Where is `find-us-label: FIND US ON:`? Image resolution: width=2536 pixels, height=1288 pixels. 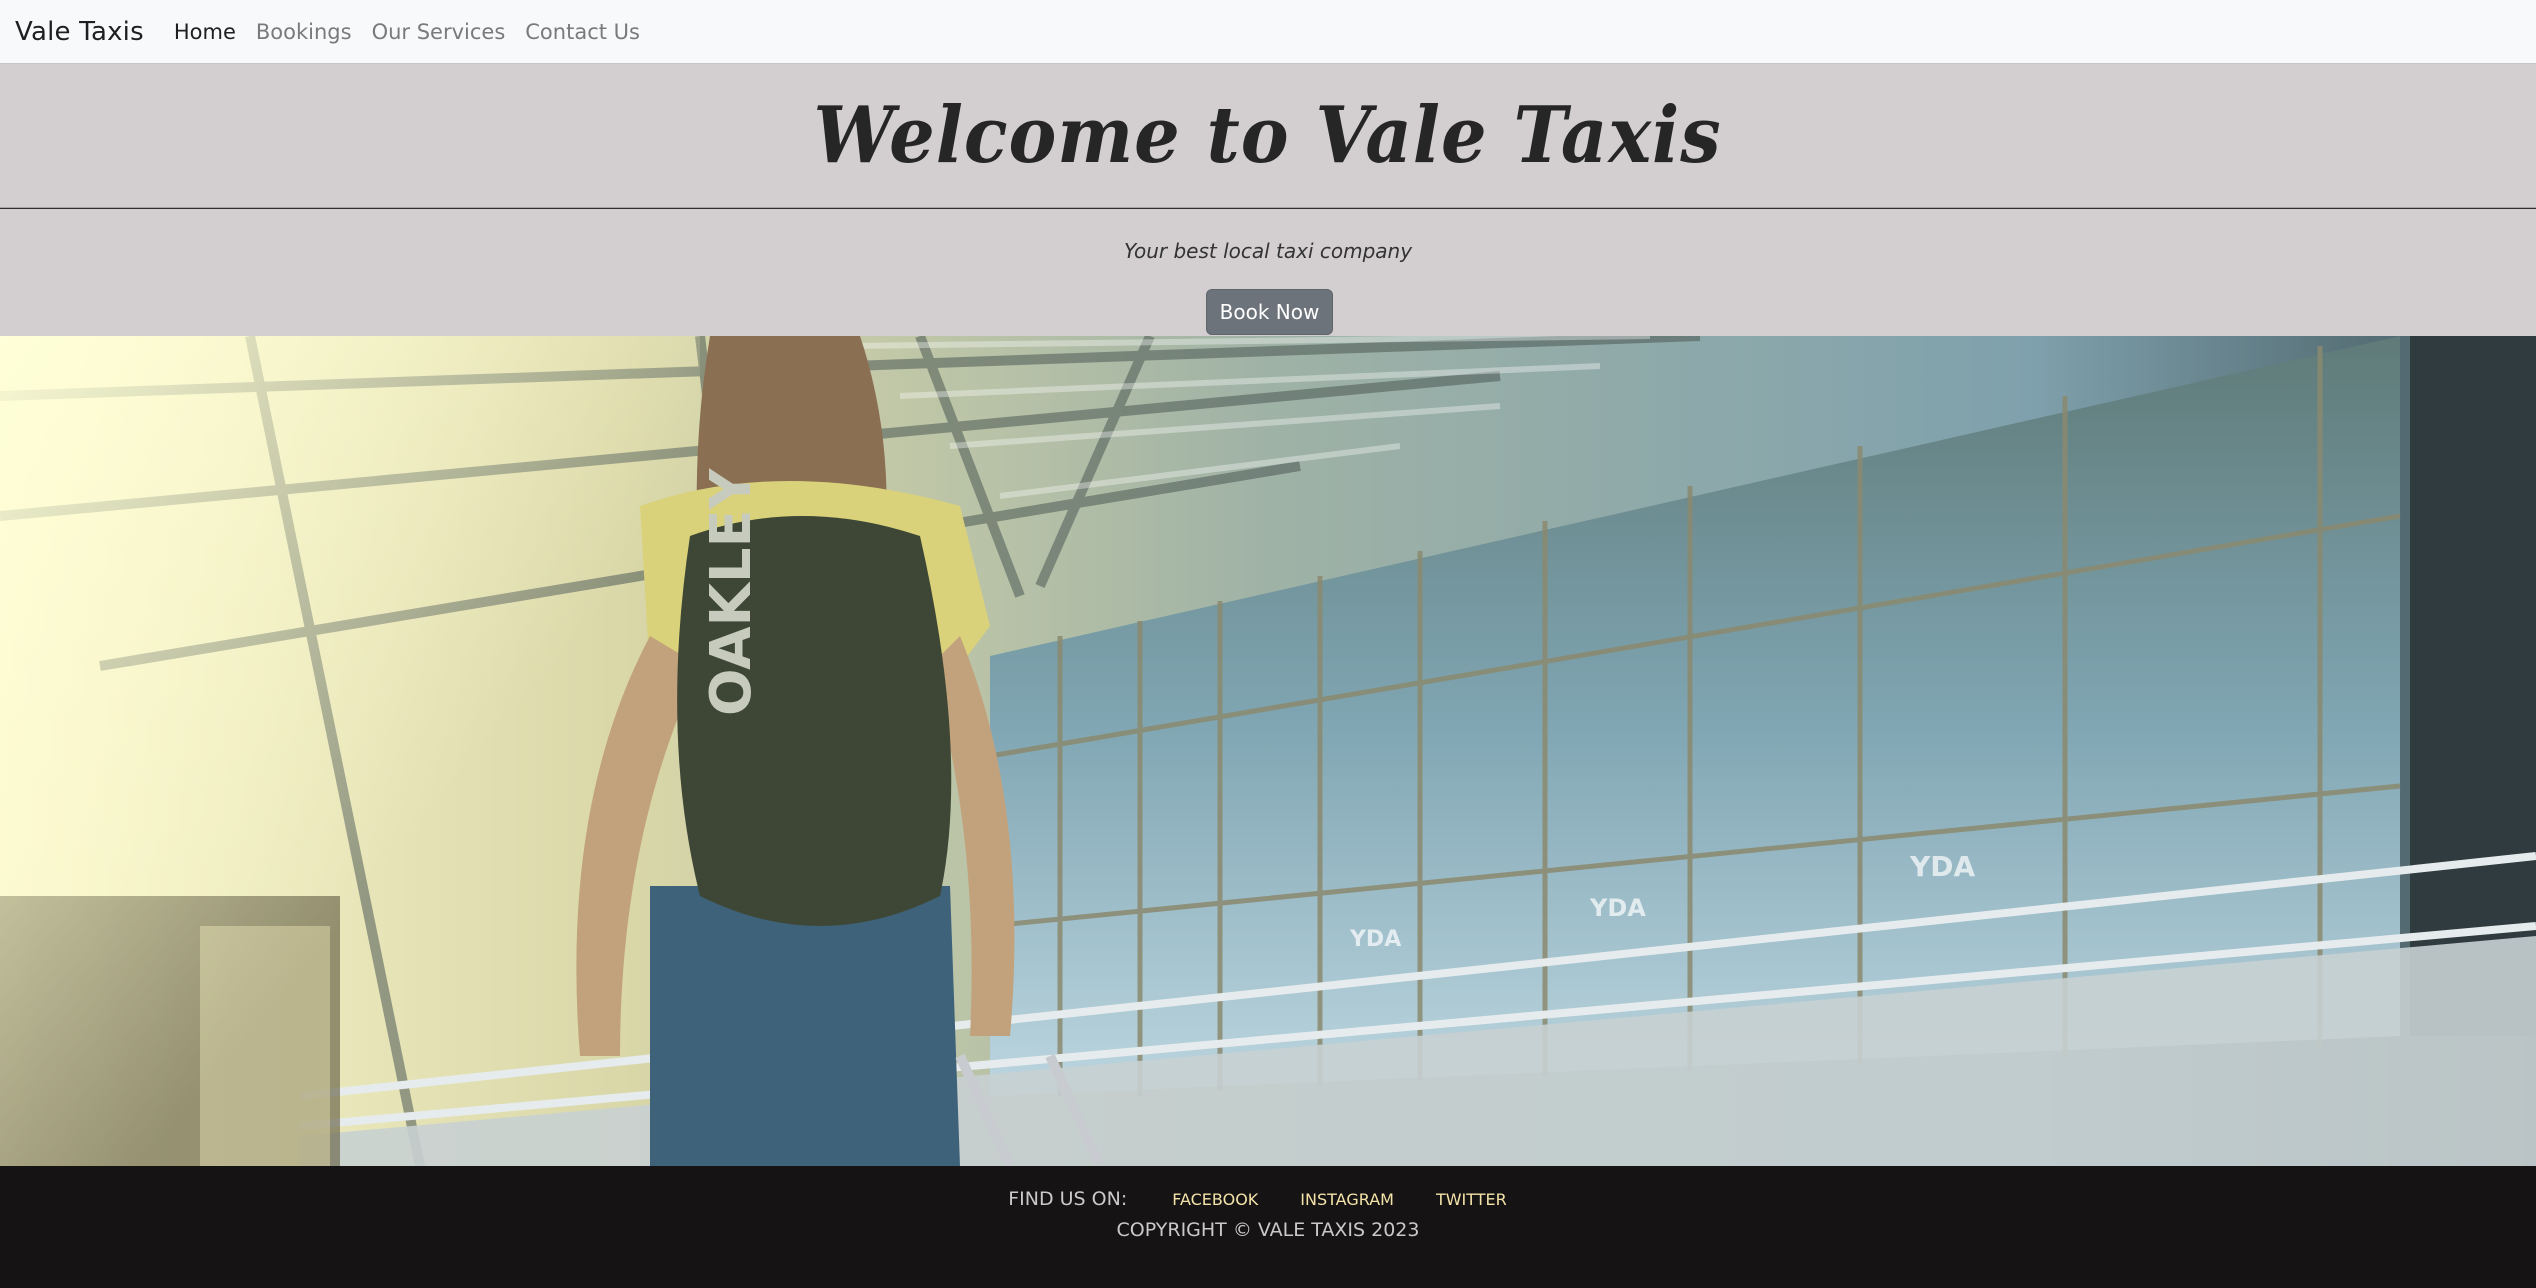 find-us-label: FIND US ON: is located at coordinates (1068, 1199).